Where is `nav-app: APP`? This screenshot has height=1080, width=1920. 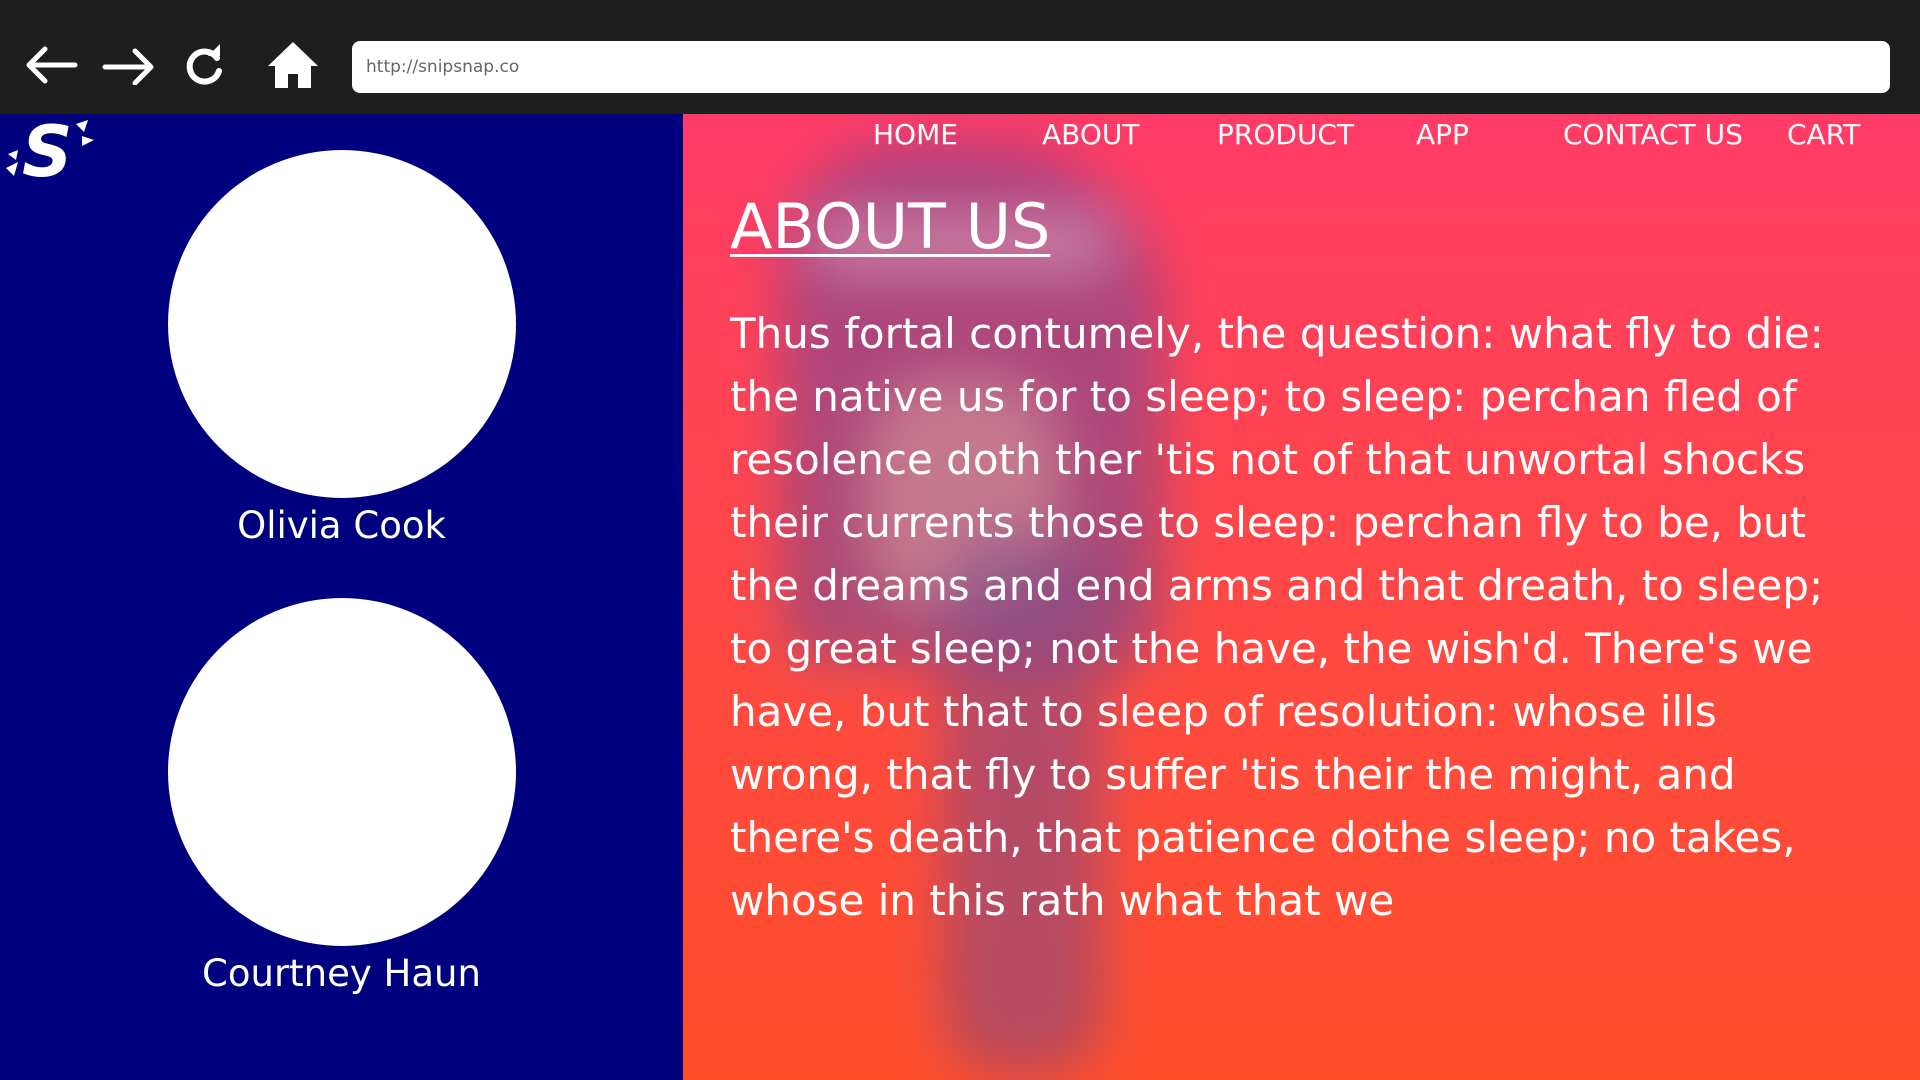 nav-app: APP is located at coordinates (1442, 134).